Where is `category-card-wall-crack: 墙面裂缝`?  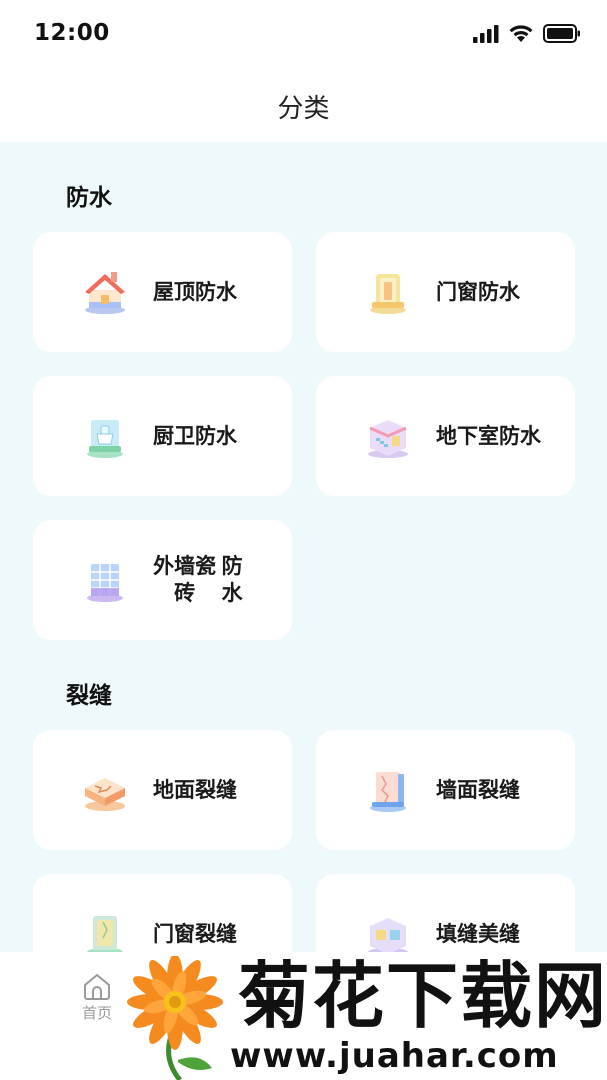
category-card-wall-crack: 墙面裂缝 is located at coordinates (445, 790).